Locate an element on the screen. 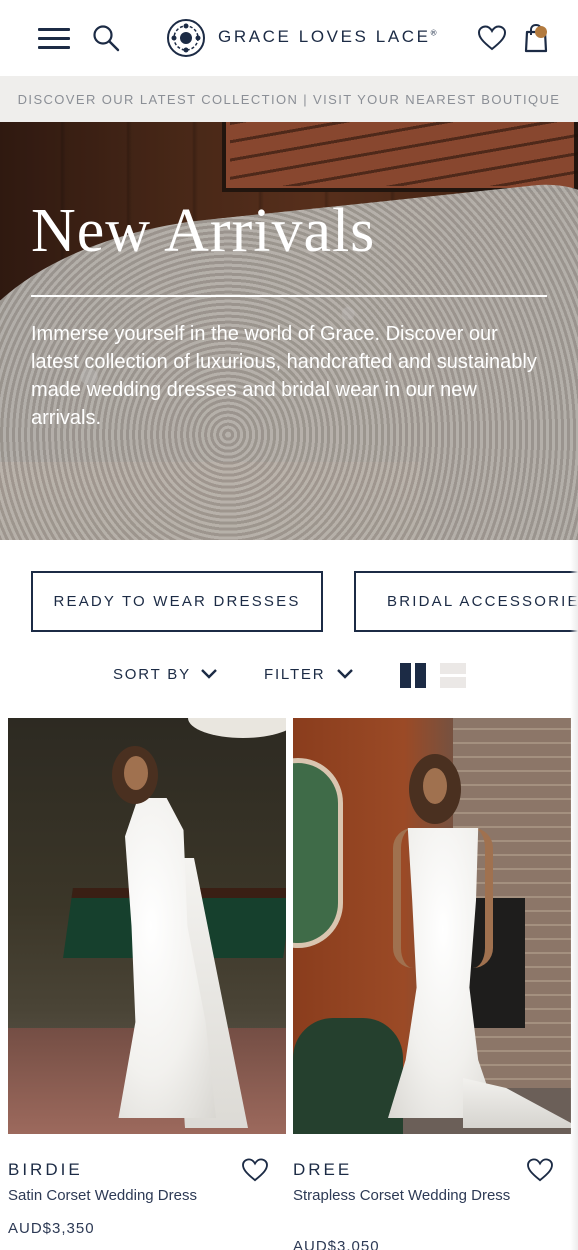  menu-icon is located at coordinates (54, 38).